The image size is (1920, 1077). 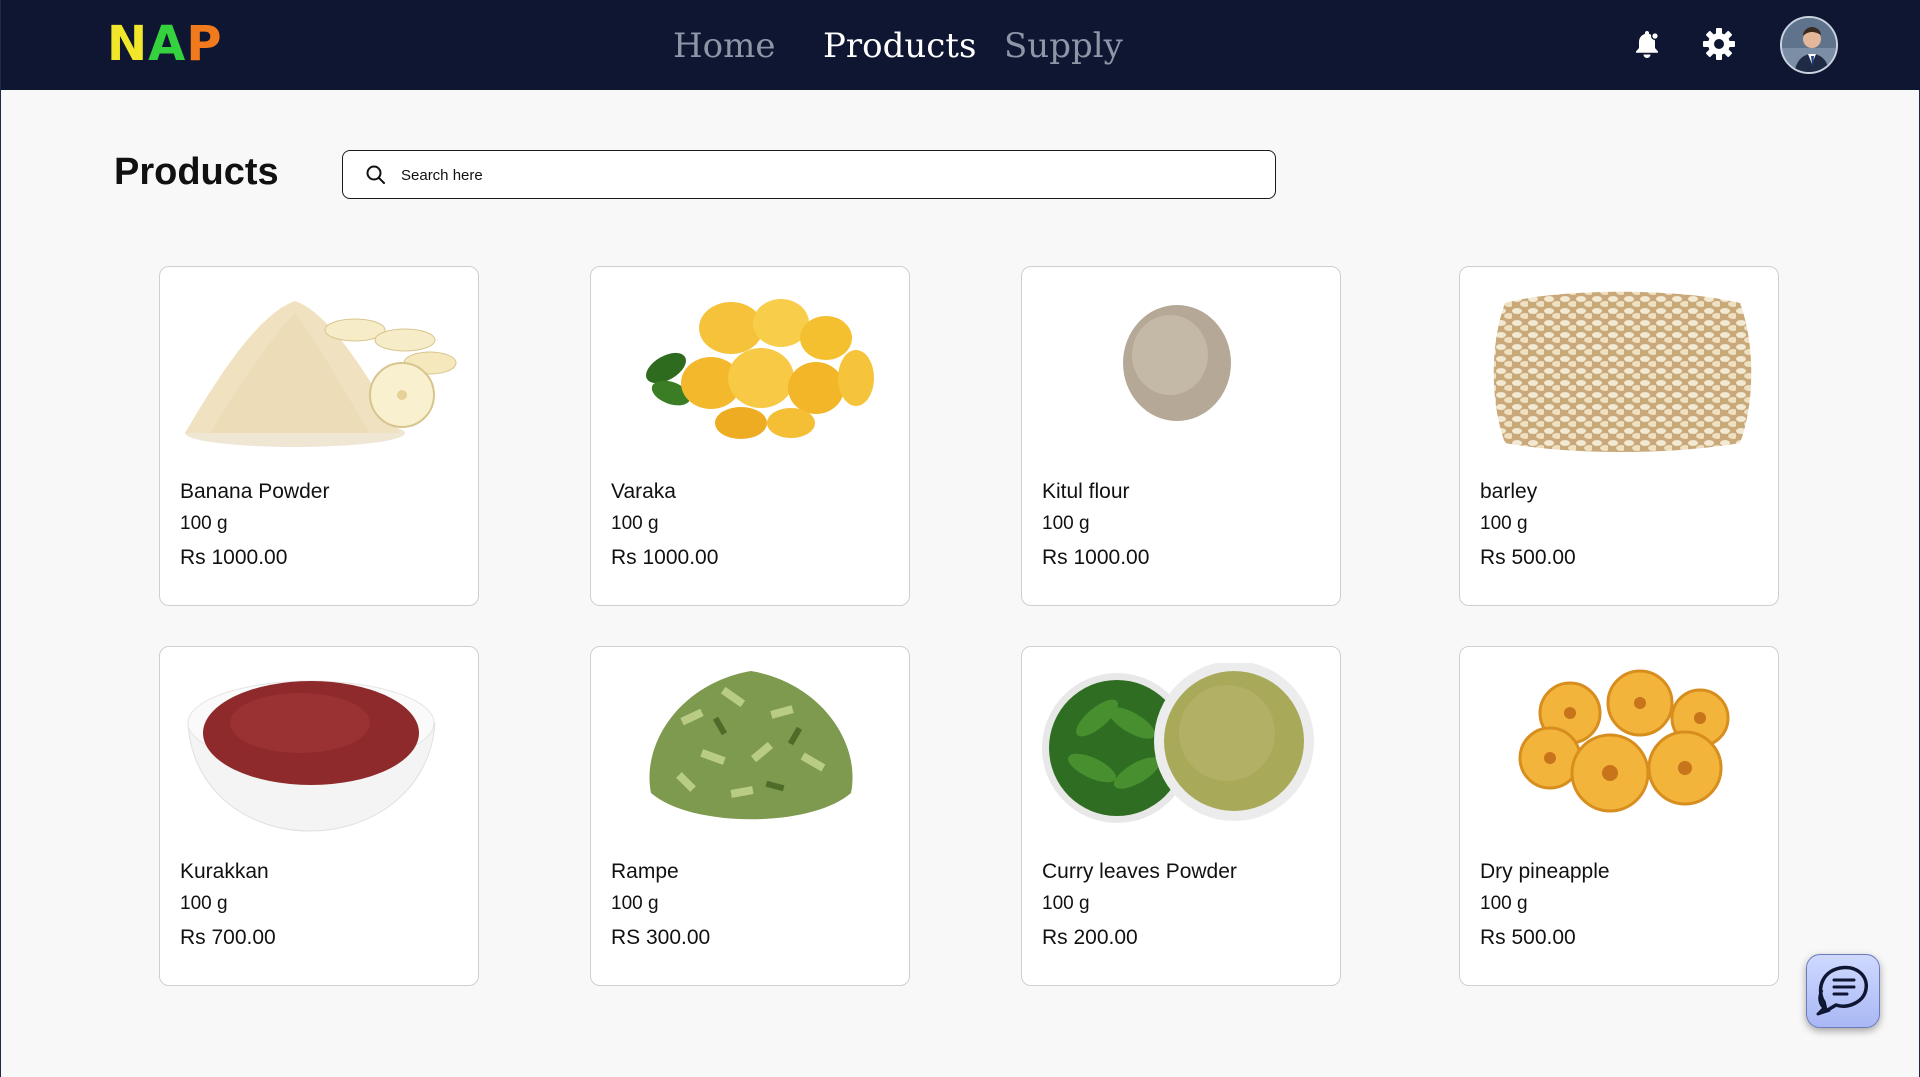 What do you see at coordinates (1719, 44) in the screenshot?
I see `gear-icon` at bounding box center [1719, 44].